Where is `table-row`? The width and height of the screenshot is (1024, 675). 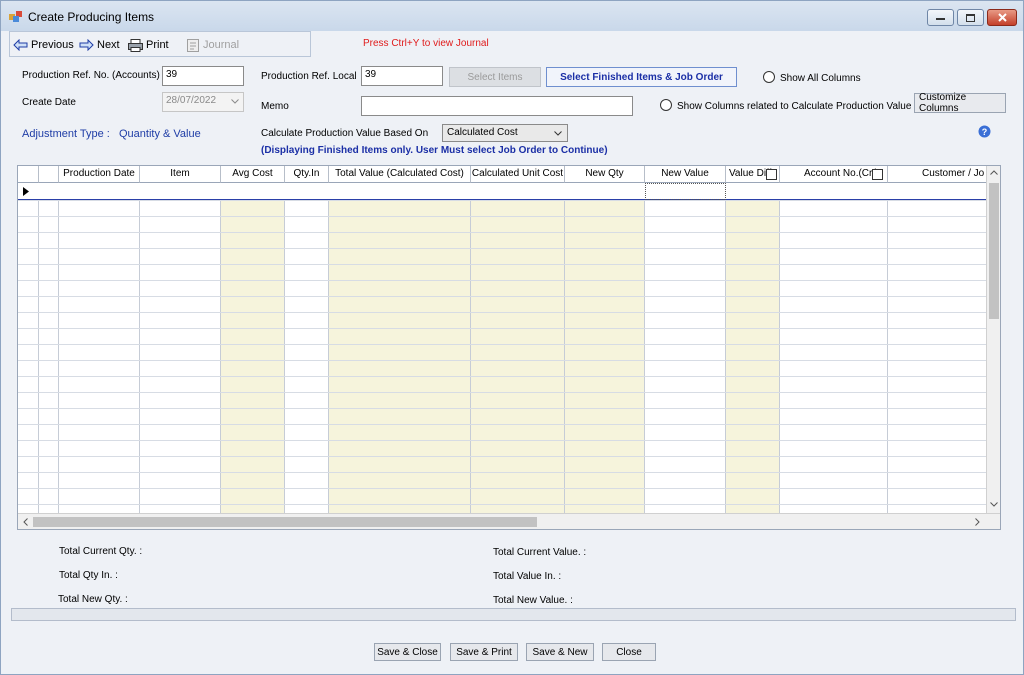
table-row is located at coordinates (502, 191).